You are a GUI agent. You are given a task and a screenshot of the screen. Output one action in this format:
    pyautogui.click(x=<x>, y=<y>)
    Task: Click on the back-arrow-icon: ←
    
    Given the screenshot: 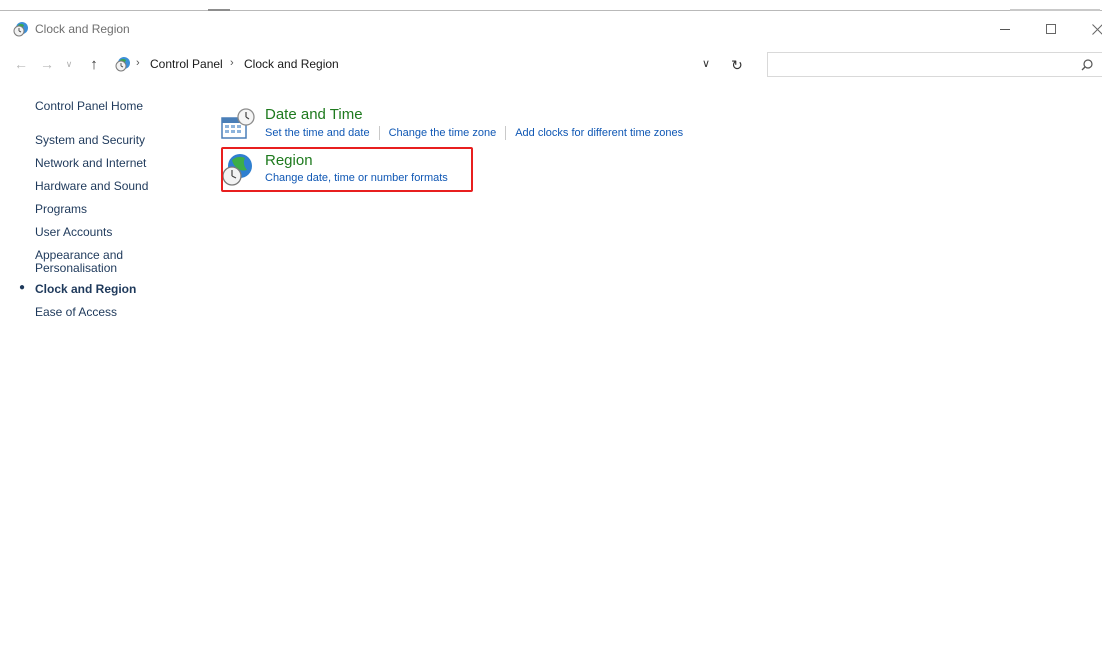 What is the action you would take?
    pyautogui.click(x=21, y=64)
    